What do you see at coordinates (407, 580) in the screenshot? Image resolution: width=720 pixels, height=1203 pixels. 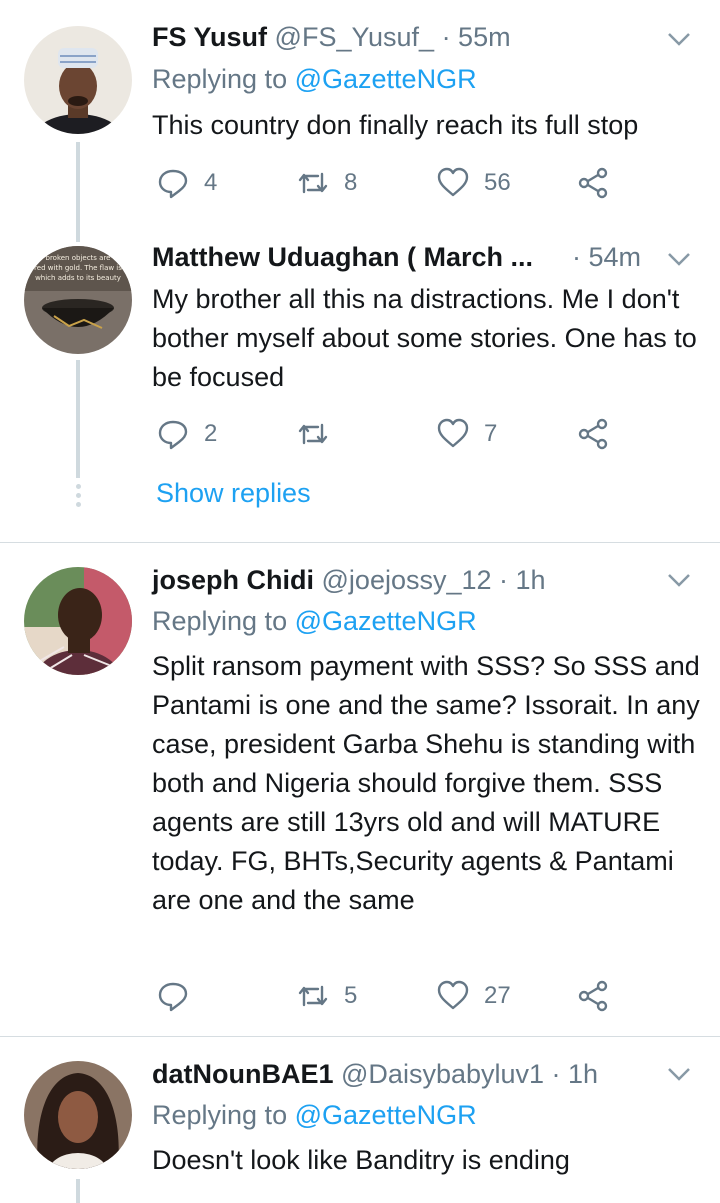 I see `user-handle: @joejossy_12` at bounding box center [407, 580].